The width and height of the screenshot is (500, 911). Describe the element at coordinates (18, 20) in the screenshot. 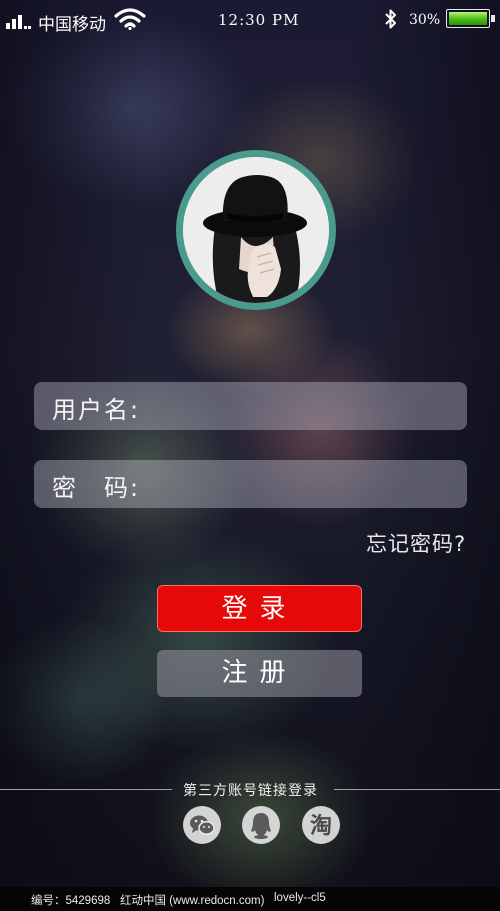

I see `signal-strength-icon` at that location.